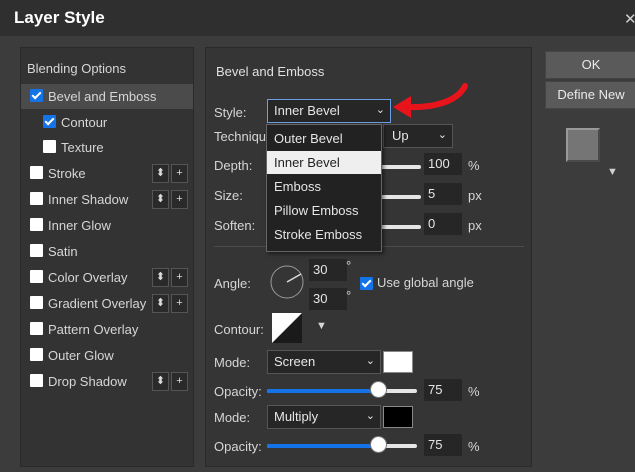 This screenshot has width=635, height=472. I want to click on inner-glow-checkbox, so click(36, 224).